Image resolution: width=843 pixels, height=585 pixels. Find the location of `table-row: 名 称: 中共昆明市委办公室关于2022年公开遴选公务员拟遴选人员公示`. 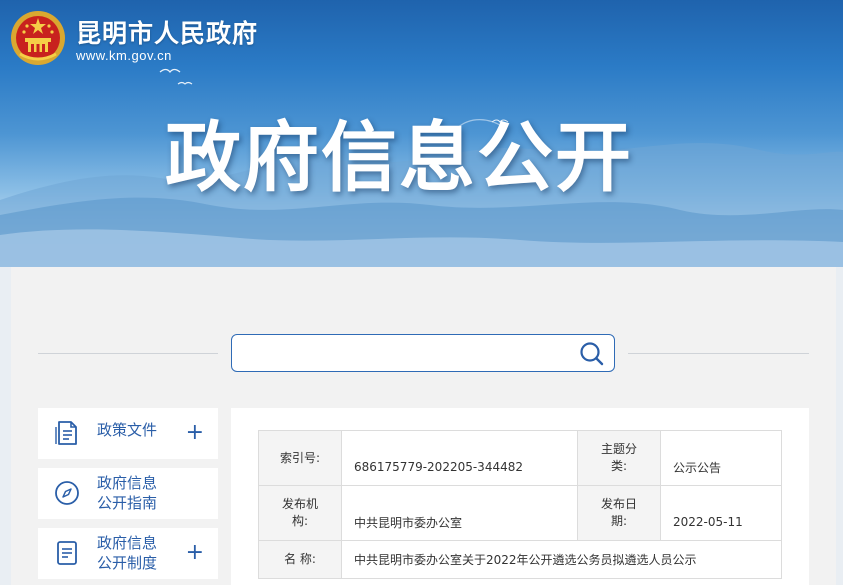

table-row: 名 称: 中共昆明市委办公室关于2022年公开遴选公务员拟遴选人员公示 is located at coordinates (520, 559).